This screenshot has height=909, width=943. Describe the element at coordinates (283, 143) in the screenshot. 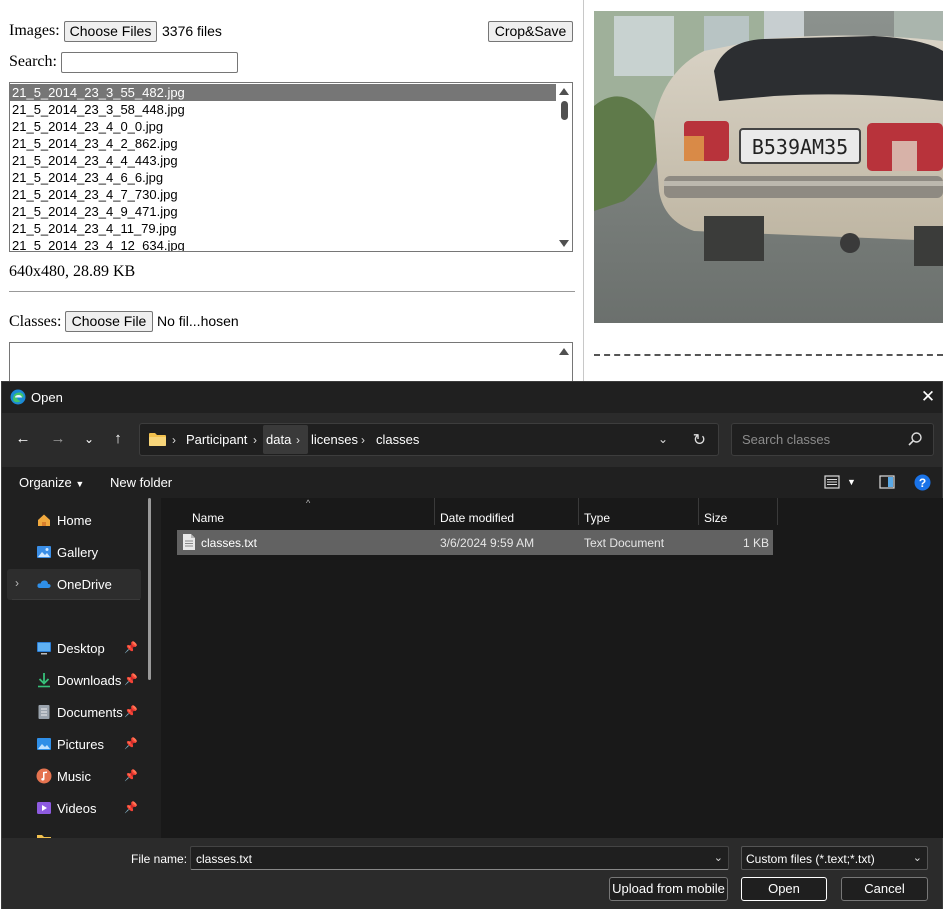

I see `list-item: 21_5_2014_23_4_2_862.jpg` at that location.